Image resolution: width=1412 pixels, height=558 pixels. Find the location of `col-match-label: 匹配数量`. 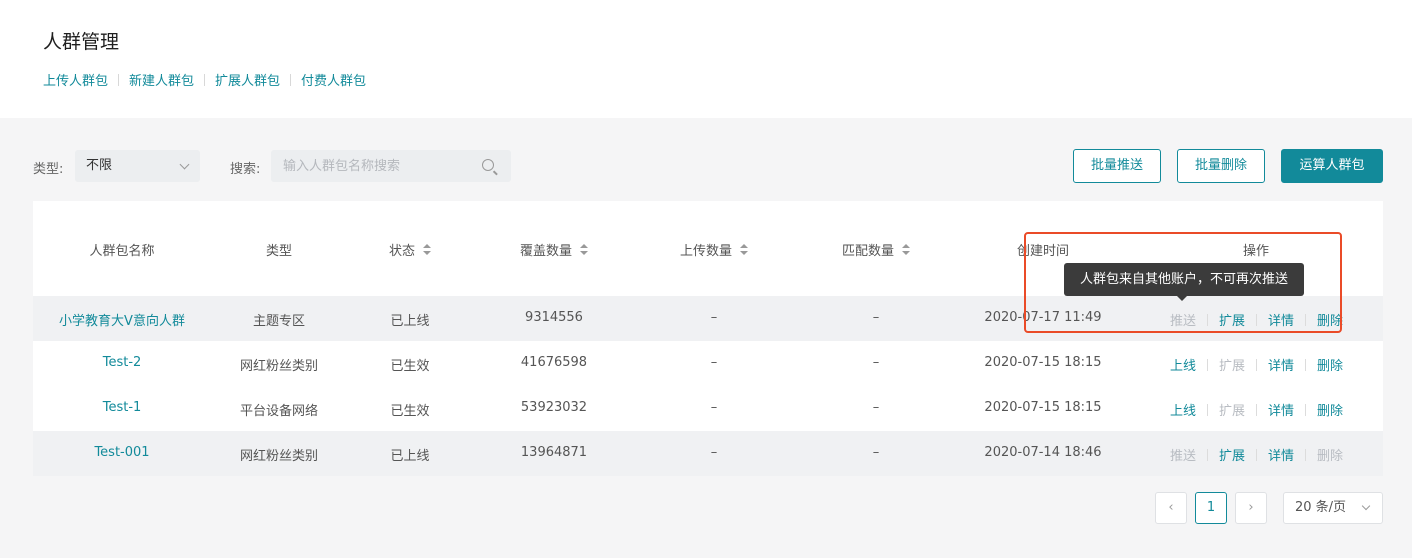

col-match-label: 匹配数量 is located at coordinates (868, 251).